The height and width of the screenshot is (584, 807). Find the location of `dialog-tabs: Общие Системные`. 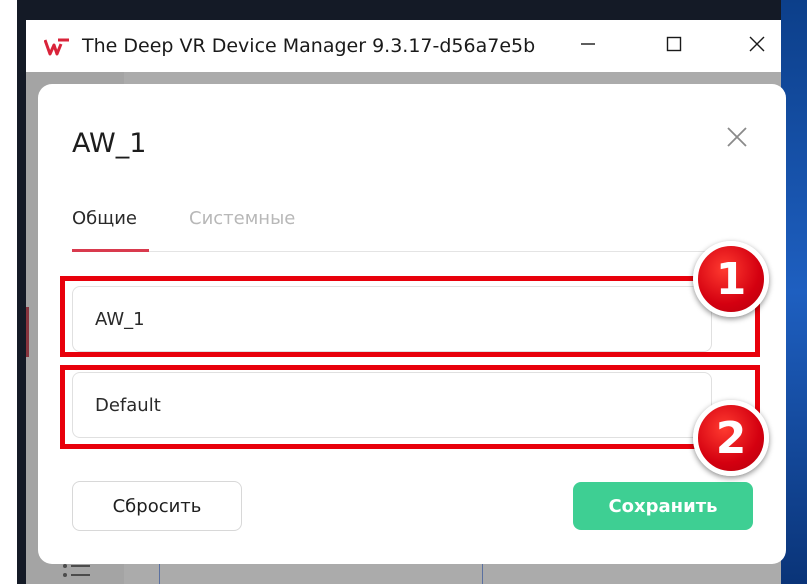

dialog-tabs: Общие Системные is located at coordinates (411, 230).